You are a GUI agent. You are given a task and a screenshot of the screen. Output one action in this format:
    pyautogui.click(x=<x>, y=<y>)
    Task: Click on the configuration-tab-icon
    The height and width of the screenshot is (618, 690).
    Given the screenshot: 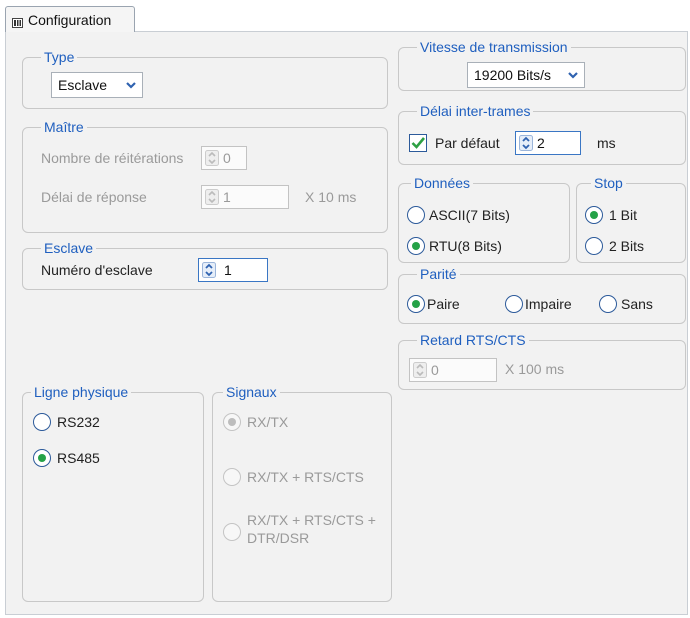 What is the action you would take?
    pyautogui.click(x=17, y=21)
    